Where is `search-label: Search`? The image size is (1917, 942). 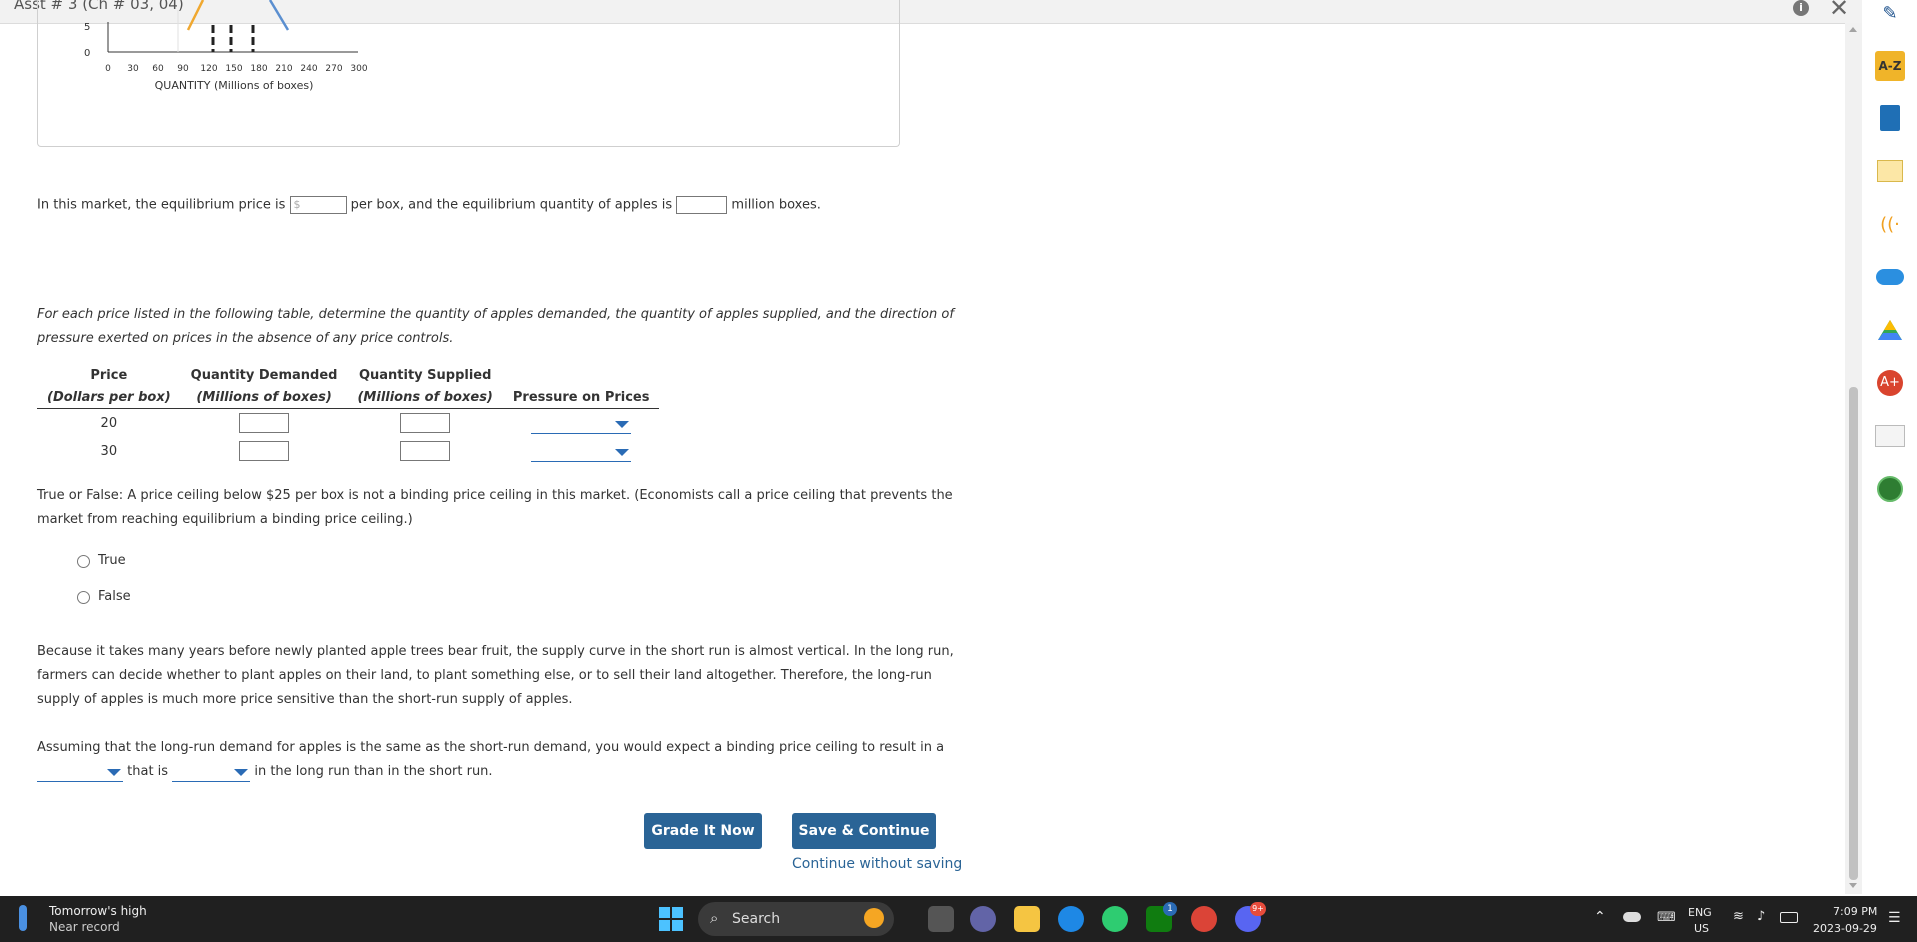
search-label: Search is located at coordinates (756, 919).